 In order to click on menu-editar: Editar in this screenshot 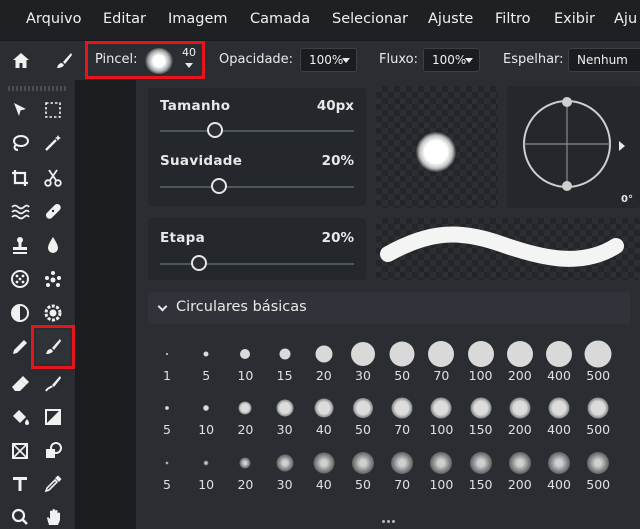, I will do `click(124, 19)`.